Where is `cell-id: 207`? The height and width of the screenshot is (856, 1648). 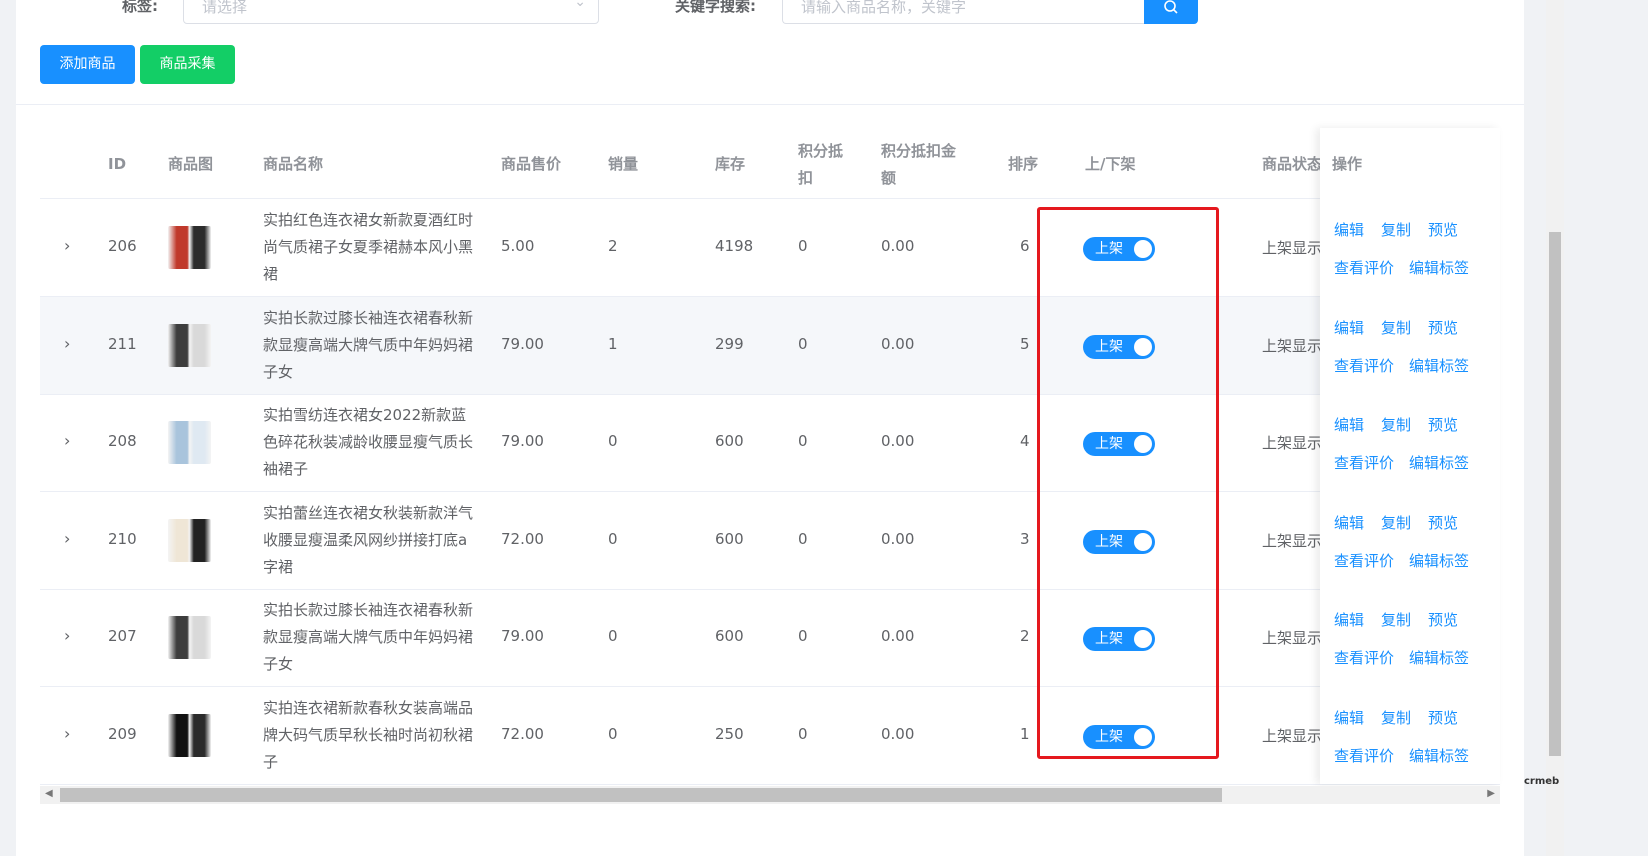 cell-id: 207 is located at coordinates (122, 636).